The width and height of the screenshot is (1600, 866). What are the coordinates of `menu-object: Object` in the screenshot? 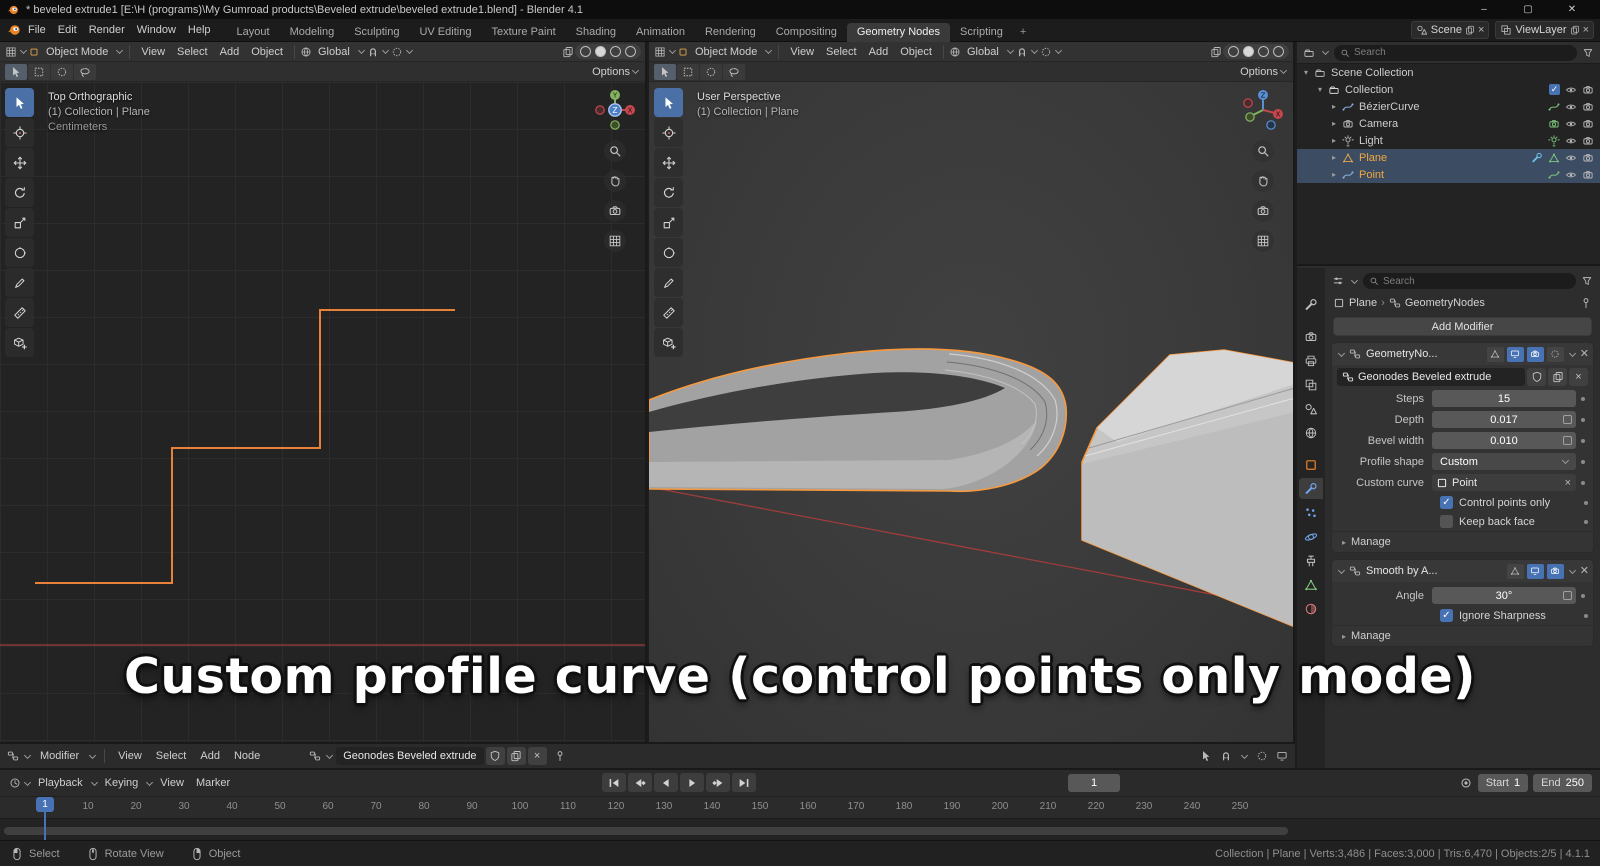 It's located at (267, 52).